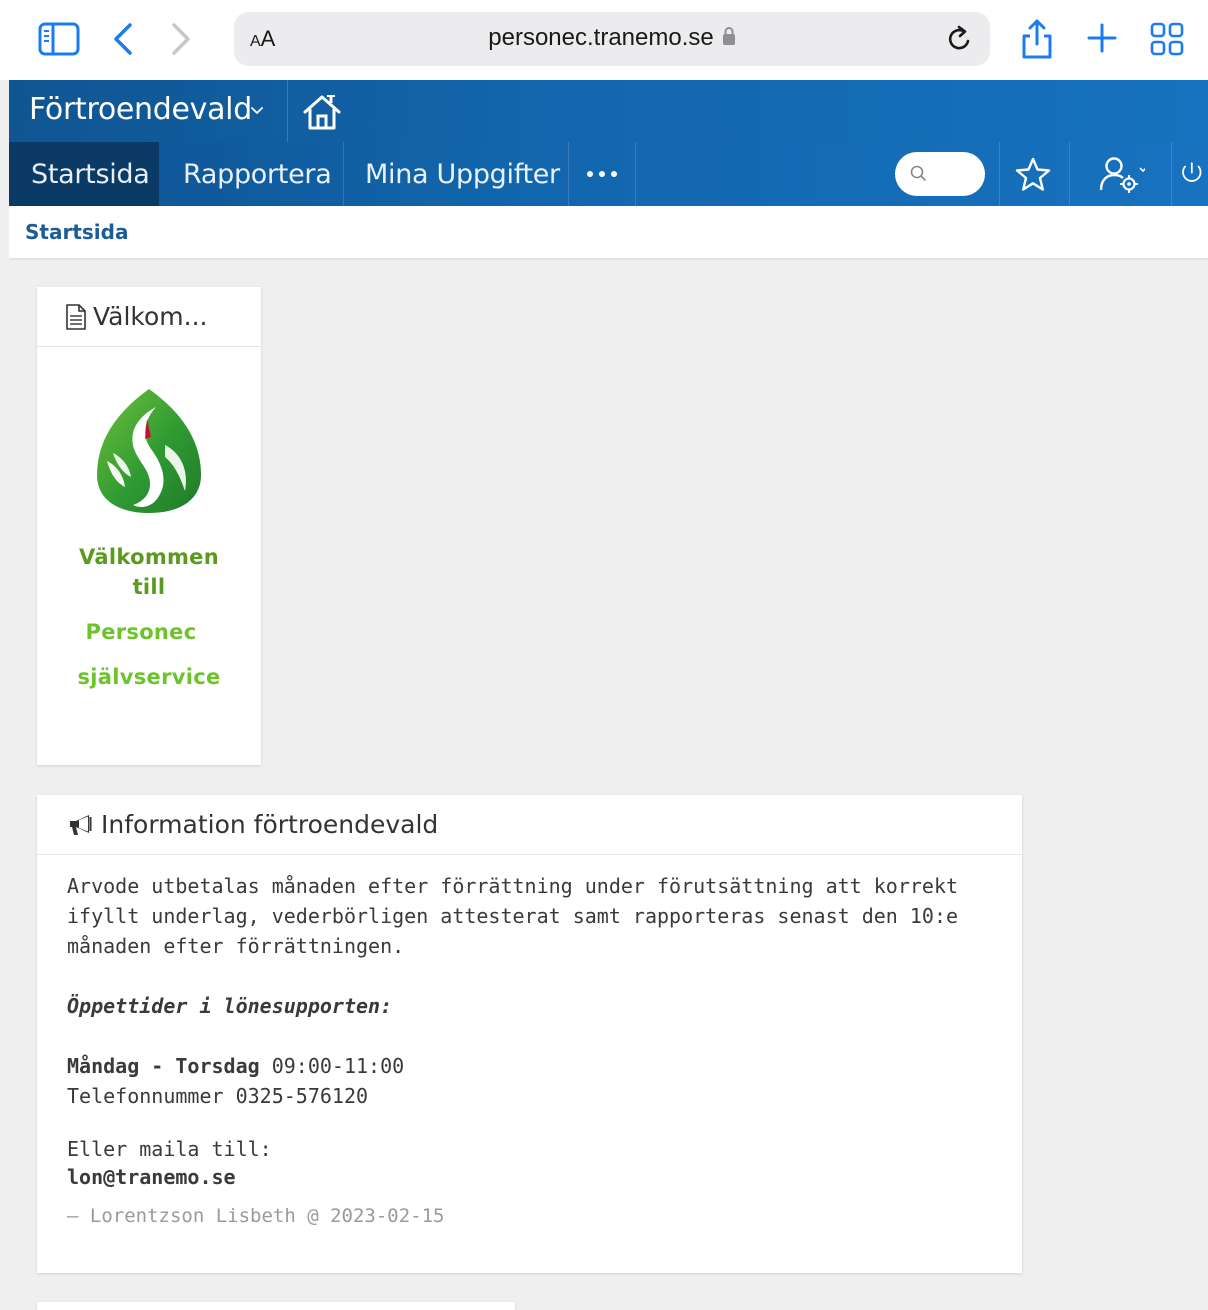 Image resolution: width=1208 pixels, height=1310 pixels. I want to click on more-menu-button, so click(602, 174).